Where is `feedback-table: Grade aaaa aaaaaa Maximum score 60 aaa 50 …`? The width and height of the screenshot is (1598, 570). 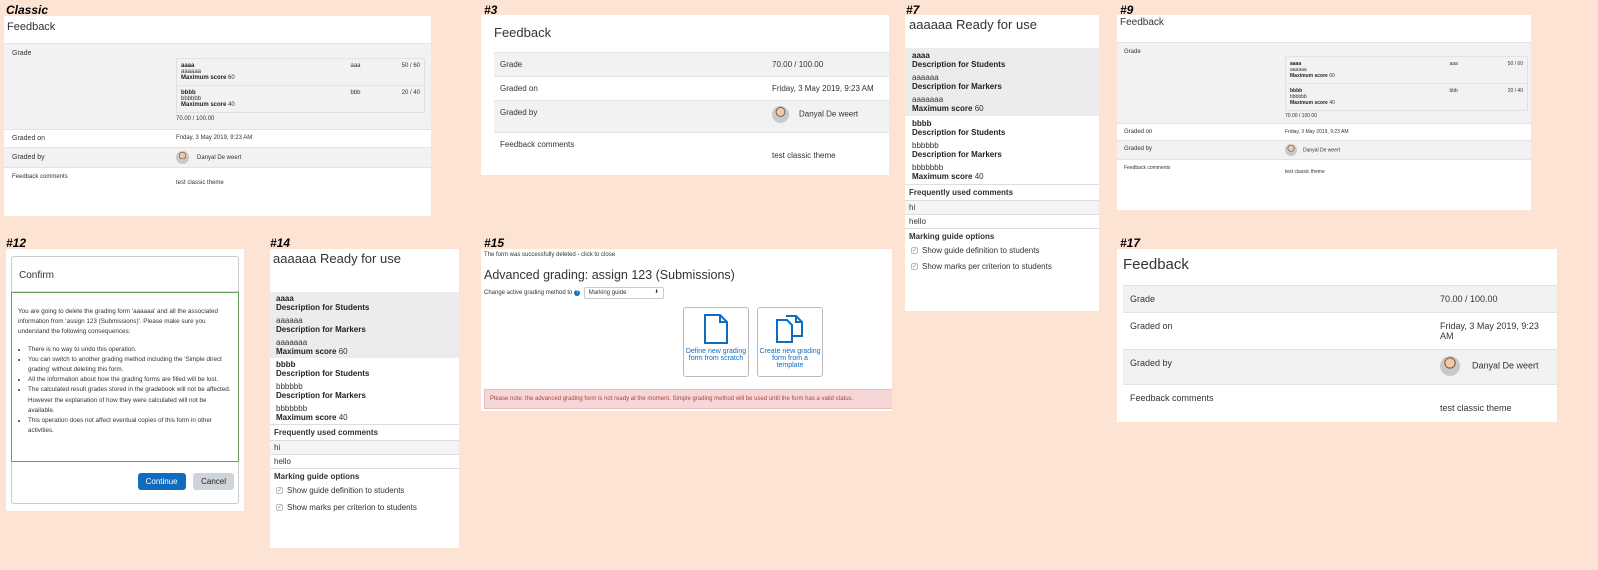 feedback-table: Grade aaaa aaaaaa Maximum score 60 aaa 50 … is located at coordinates (1324, 110).